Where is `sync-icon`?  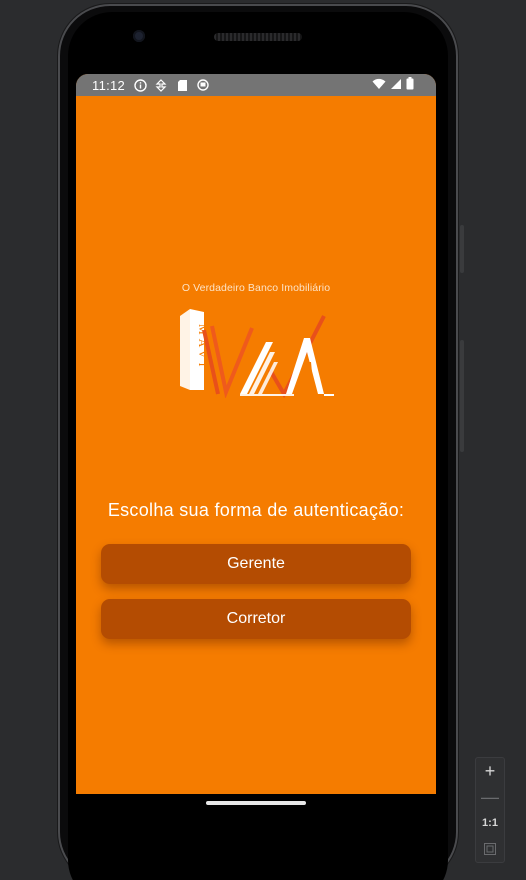
sync-icon is located at coordinates (203, 85).